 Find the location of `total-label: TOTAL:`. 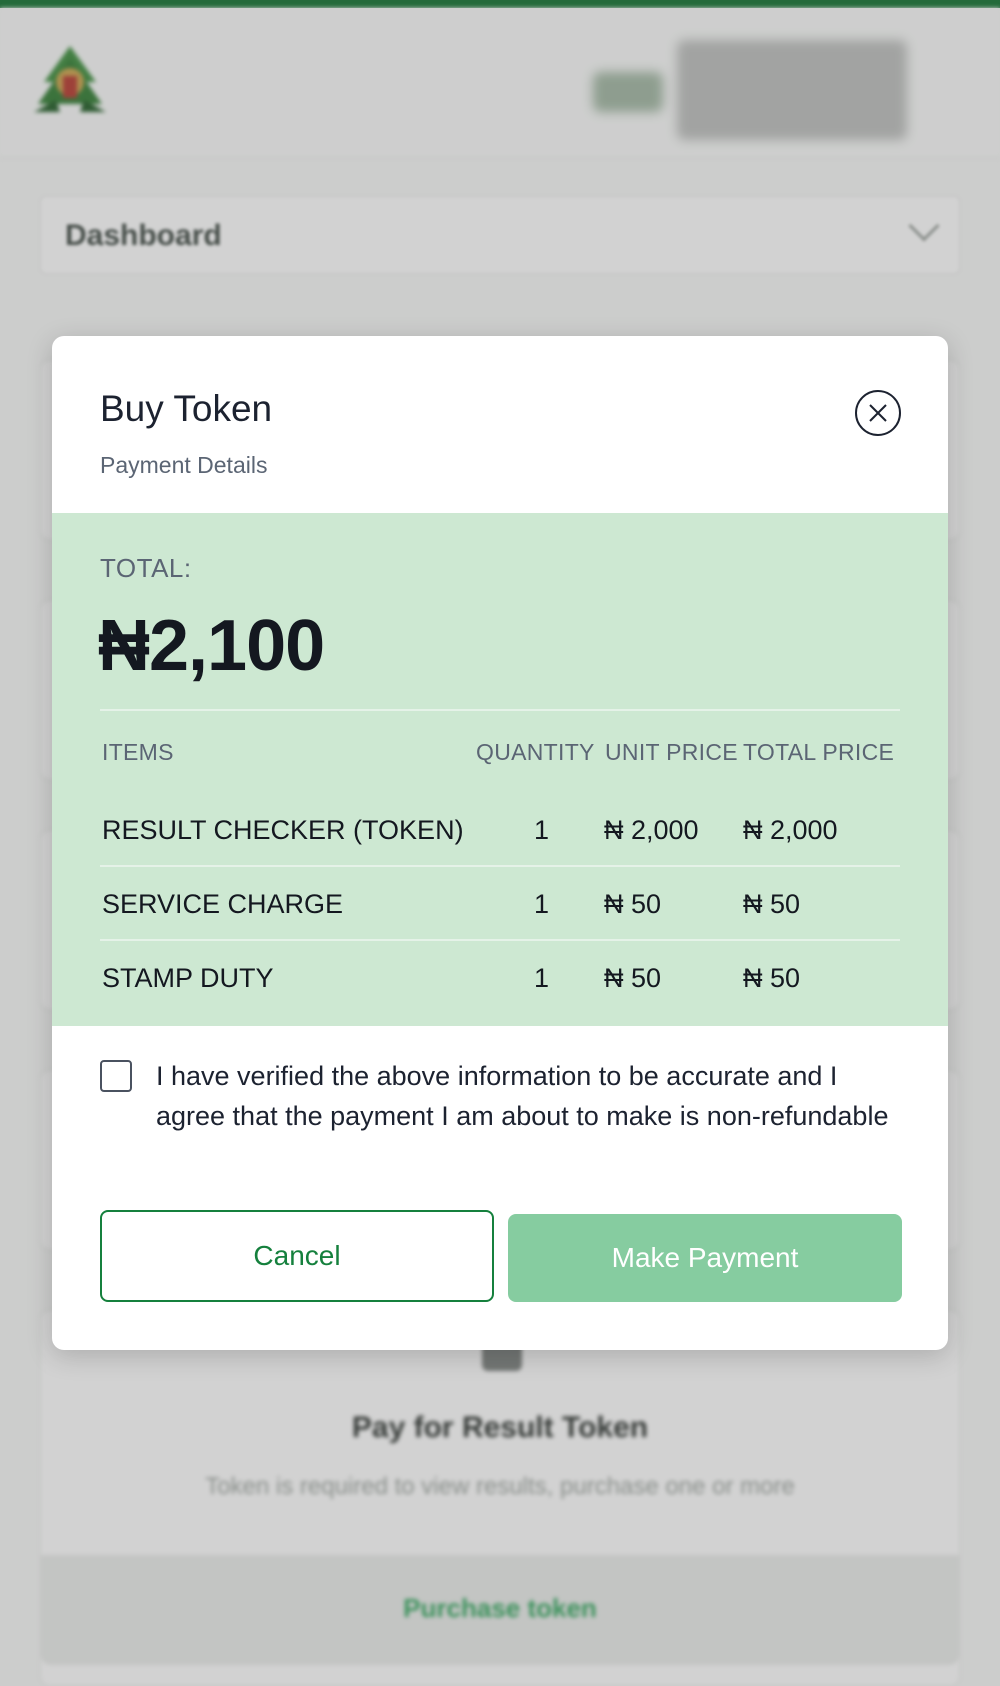

total-label: TOTAL: is located at coordinates (146, 568).